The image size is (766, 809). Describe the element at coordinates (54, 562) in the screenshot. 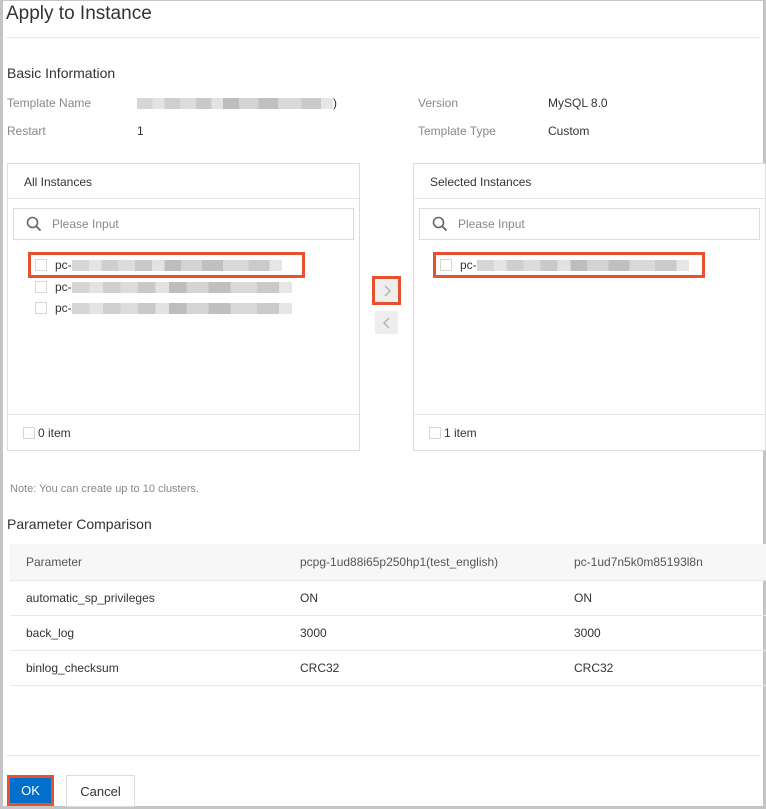

I see `column-header-parameter: Parameter` at that location.